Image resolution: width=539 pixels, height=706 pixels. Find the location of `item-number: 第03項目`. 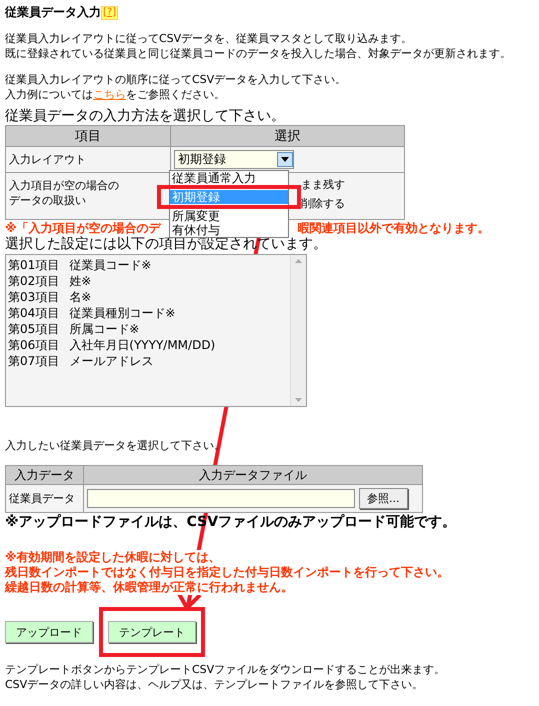

item-number: 第03項目 is located at coordinates (34, 297).